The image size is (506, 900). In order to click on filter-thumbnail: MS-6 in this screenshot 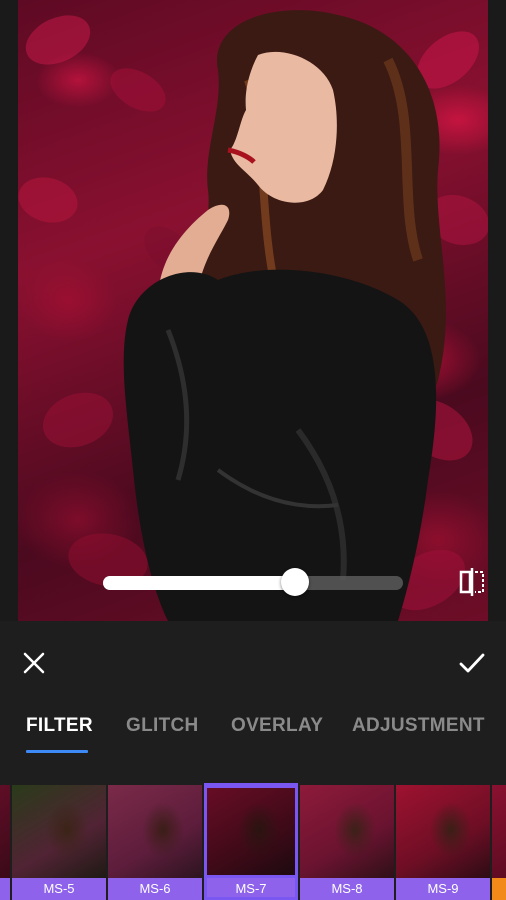, I will do `click(155, 841)`.